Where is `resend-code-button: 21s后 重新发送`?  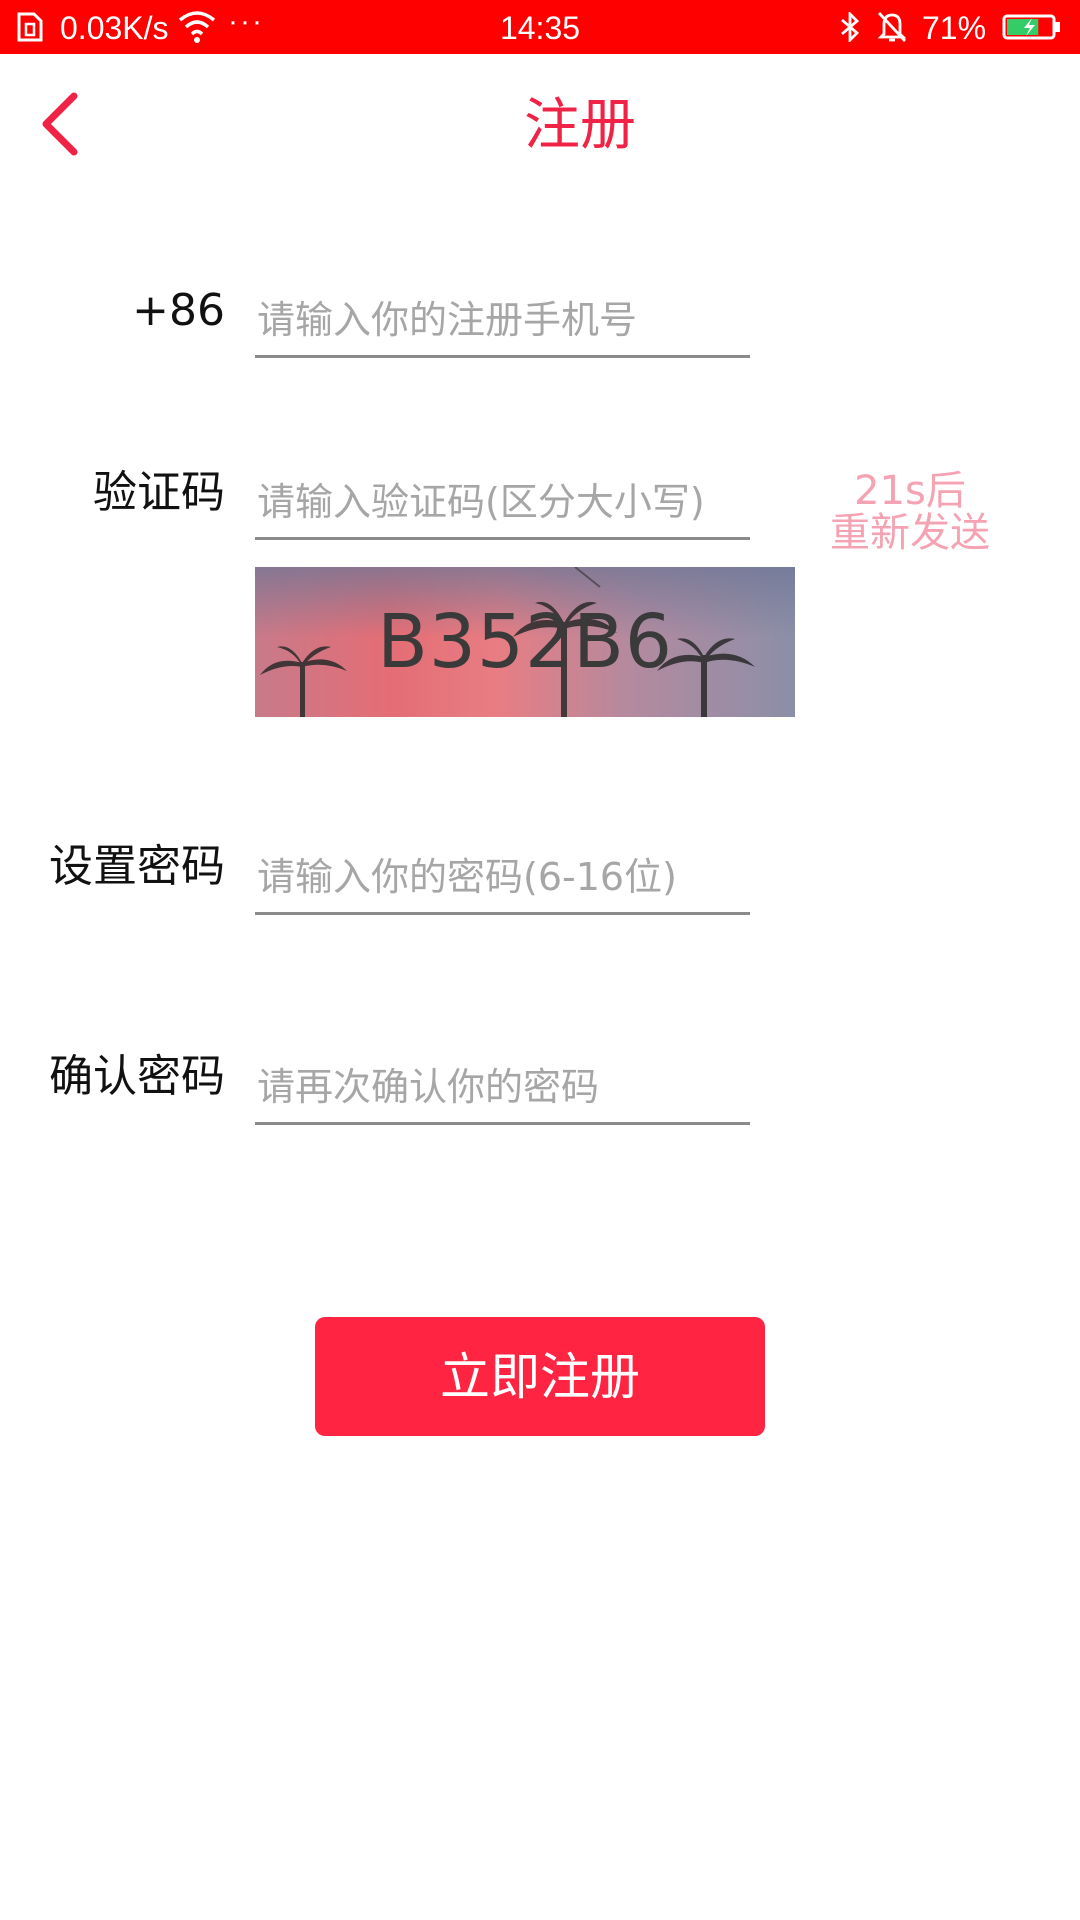 resend-code-button: 21s后 重新发送 is located at coordinates (910, 512).